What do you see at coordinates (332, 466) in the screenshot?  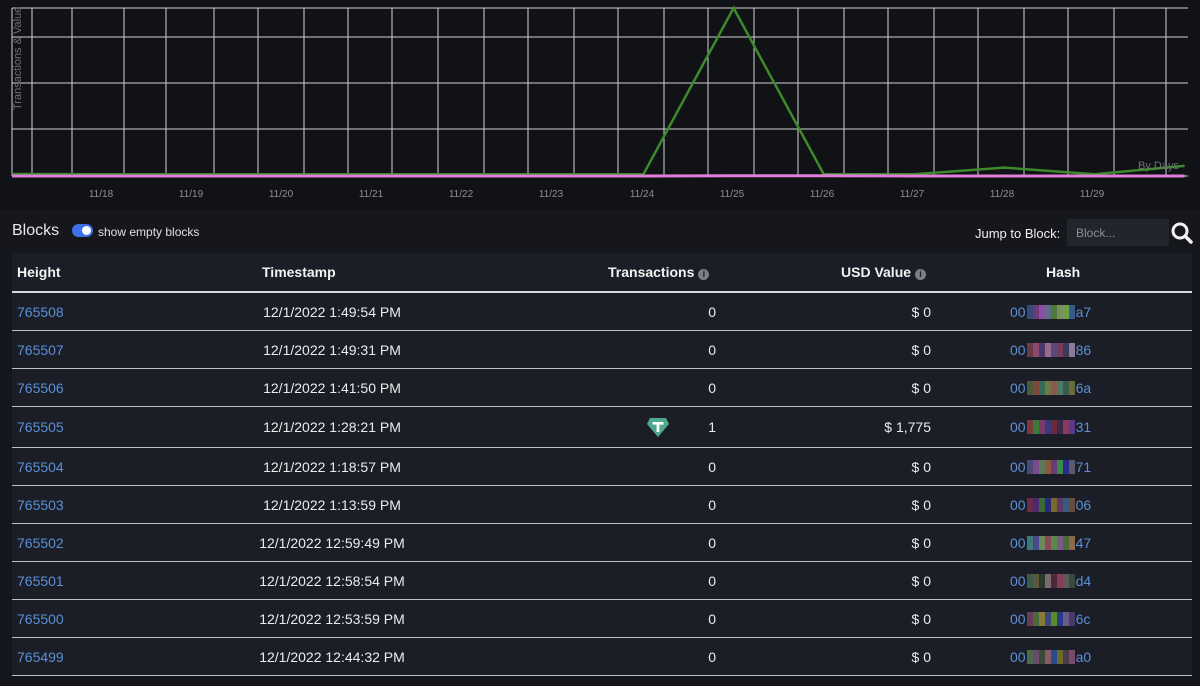 I see `block-timestamp: 12/1/2022 1:18:57 PM` at bounding box center [332, 466].